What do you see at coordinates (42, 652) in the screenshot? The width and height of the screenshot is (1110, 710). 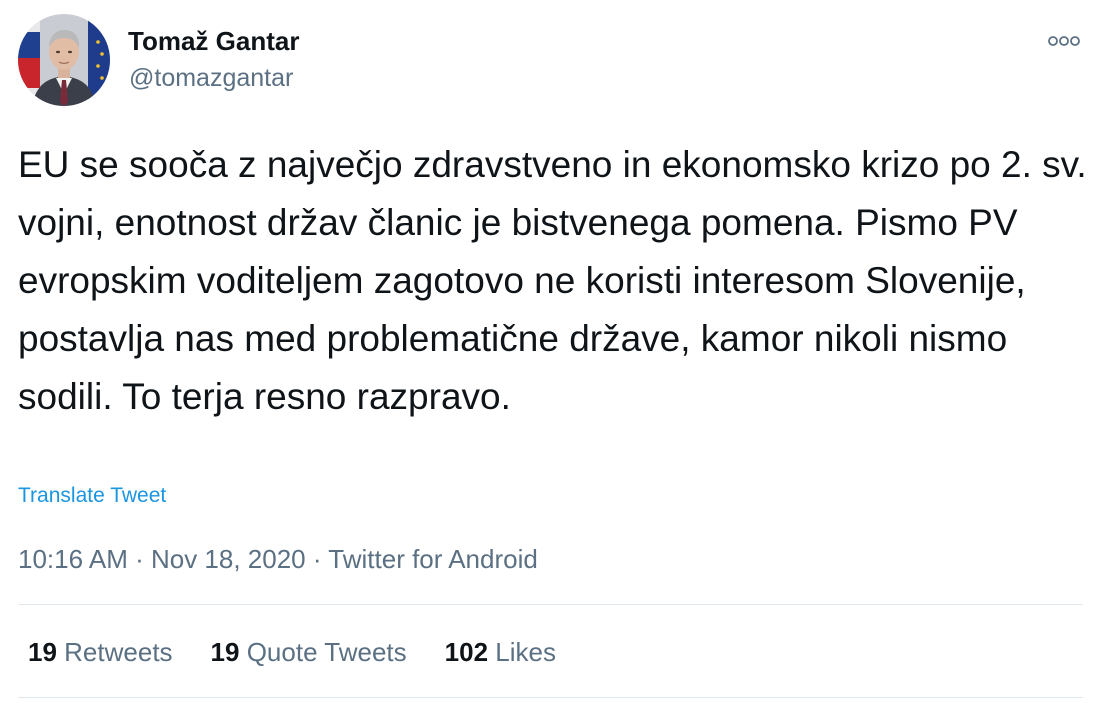 I see `retweets-count: 19` at bounding box center [42, 652].